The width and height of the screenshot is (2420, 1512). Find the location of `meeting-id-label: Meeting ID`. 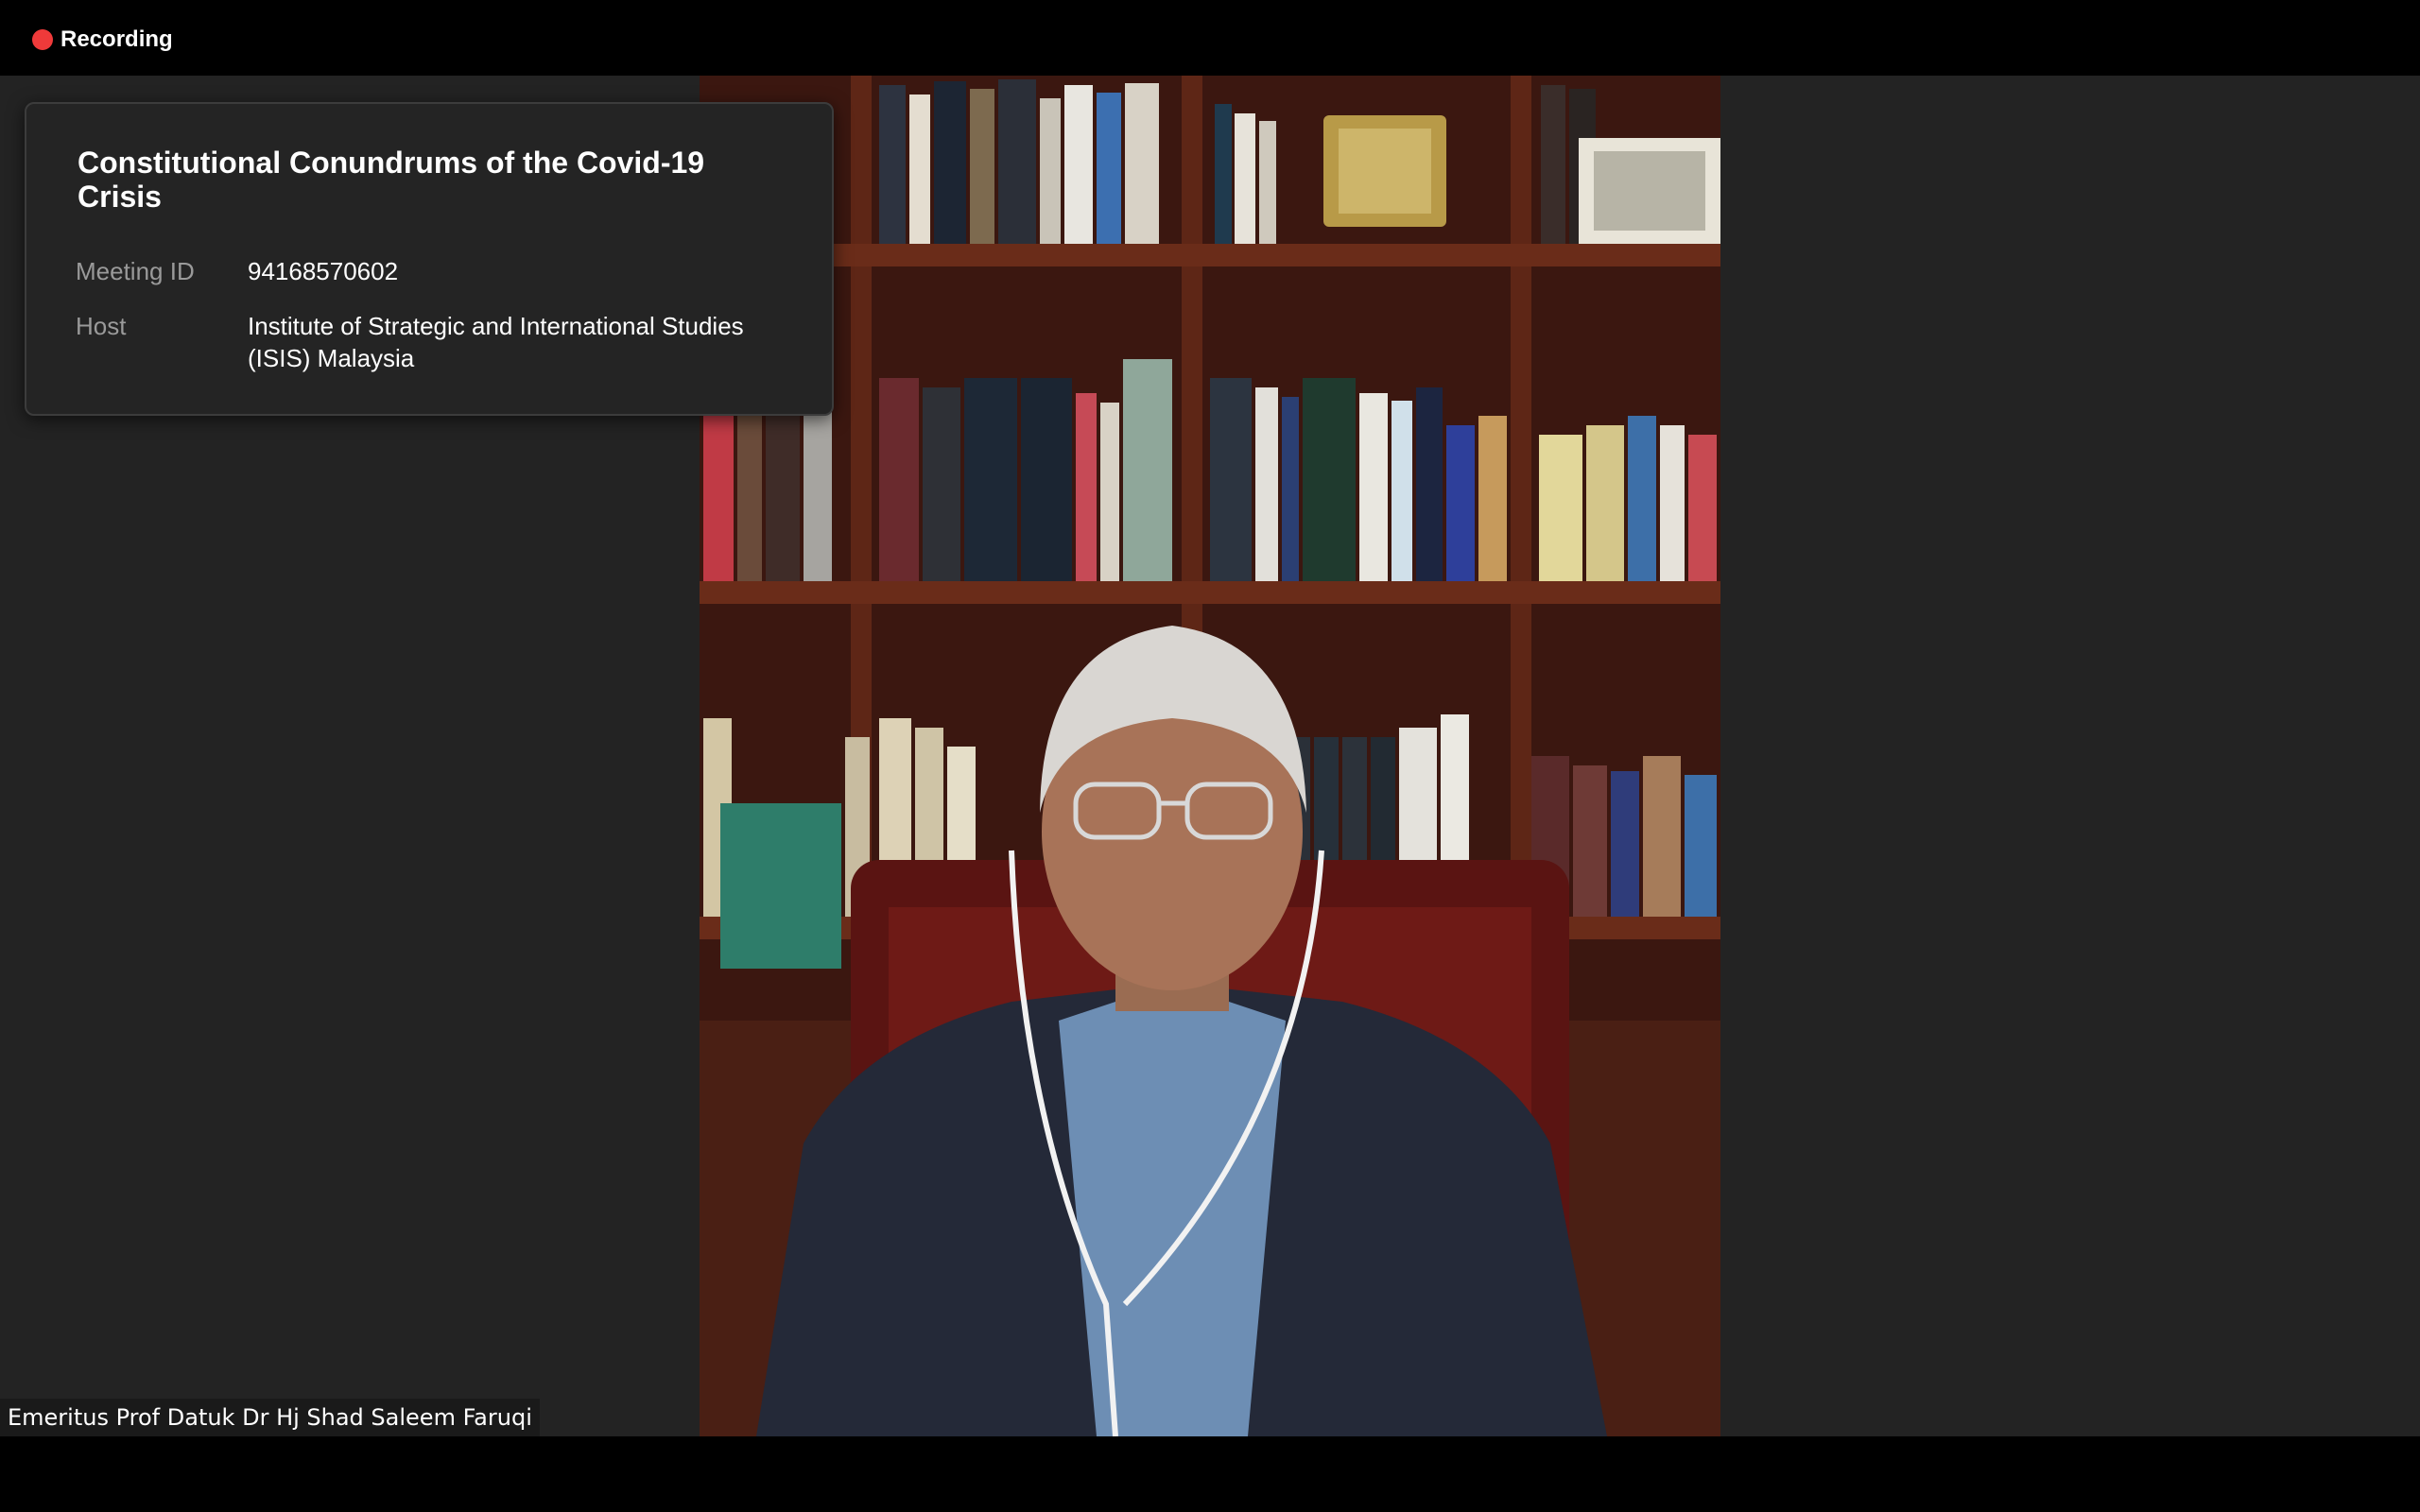

meeting-id-label: Meeting ID is located at coordinates (135, 271).